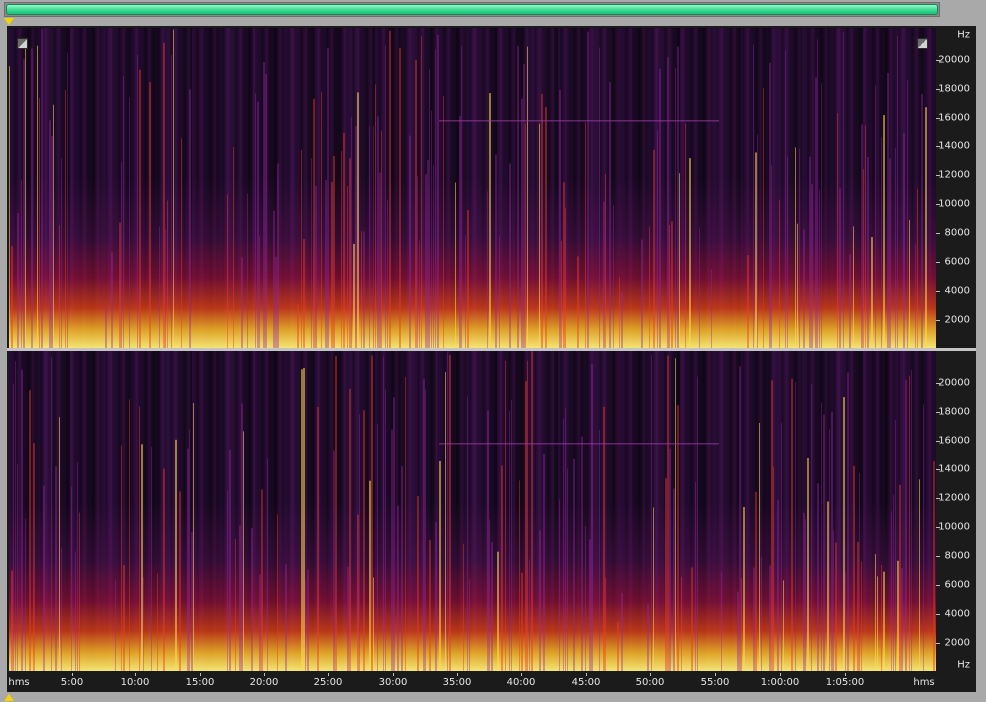 The image size is (986, 702). I want to click on zoom-corner-right-icon, so click(922, 43).